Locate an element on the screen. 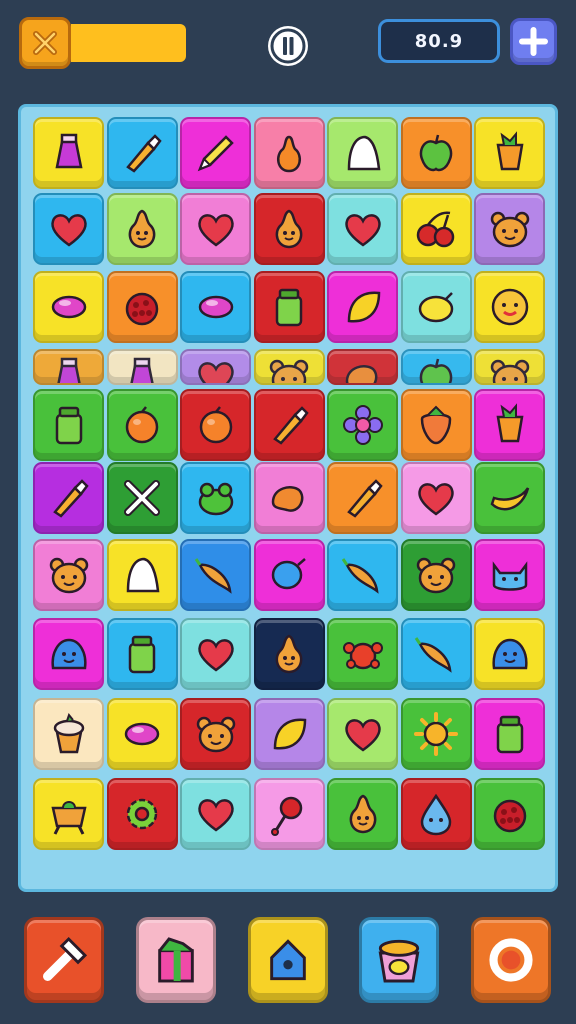 This screenshot has width=576, height=1024. pause-button is located at coordinates (288, 46).